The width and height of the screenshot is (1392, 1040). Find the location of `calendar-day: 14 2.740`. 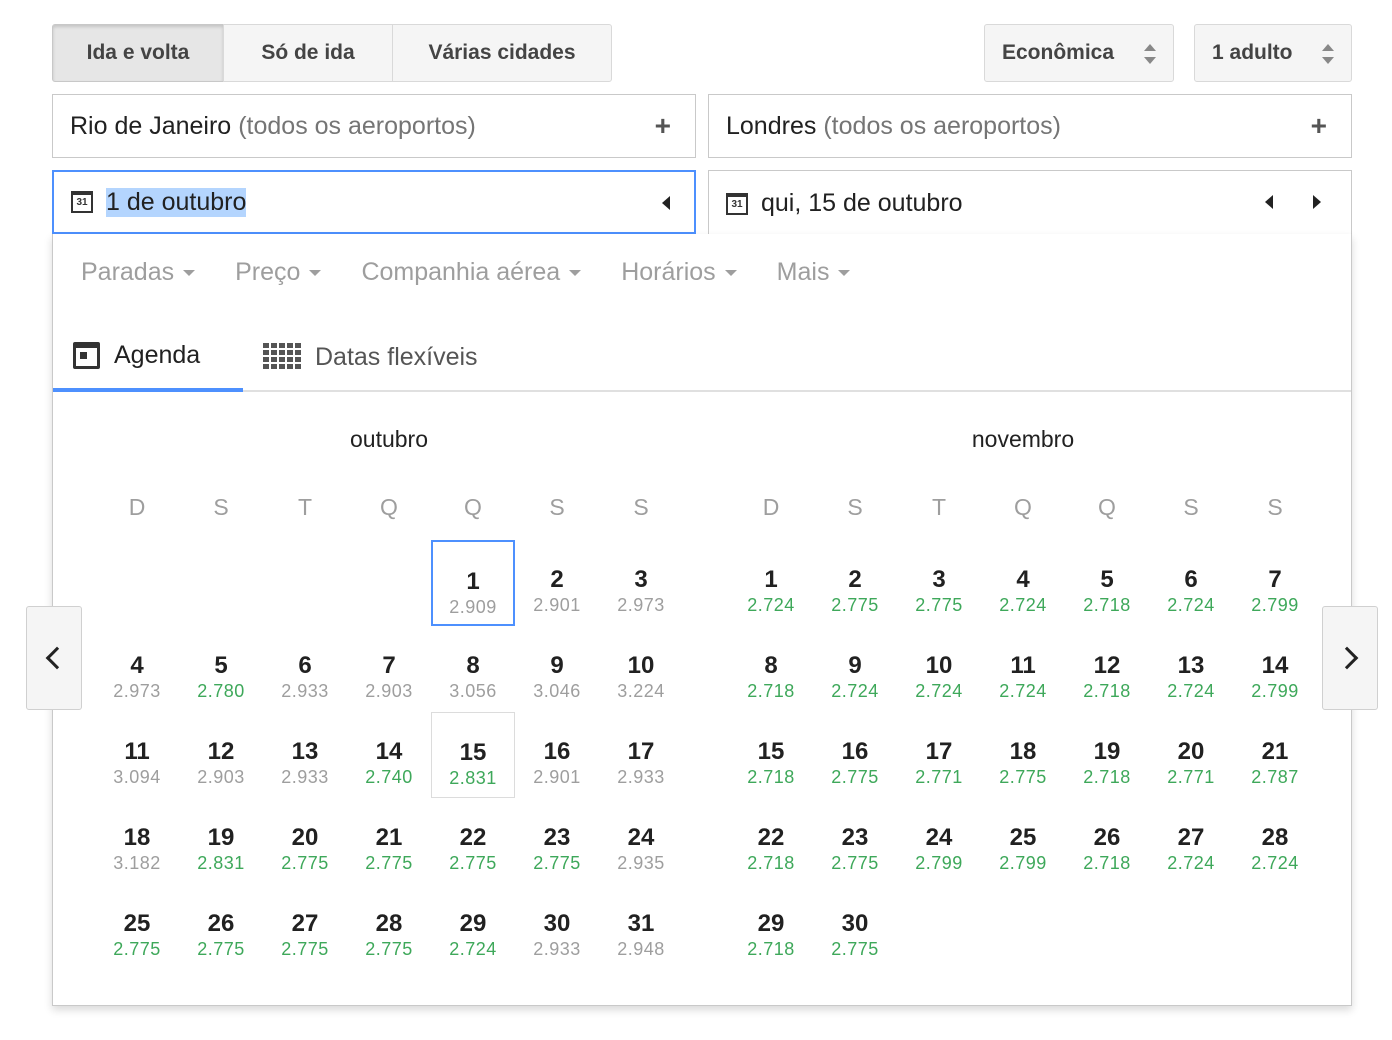

calendar-day: 14 2.740 is located at coordinates (389, 755).